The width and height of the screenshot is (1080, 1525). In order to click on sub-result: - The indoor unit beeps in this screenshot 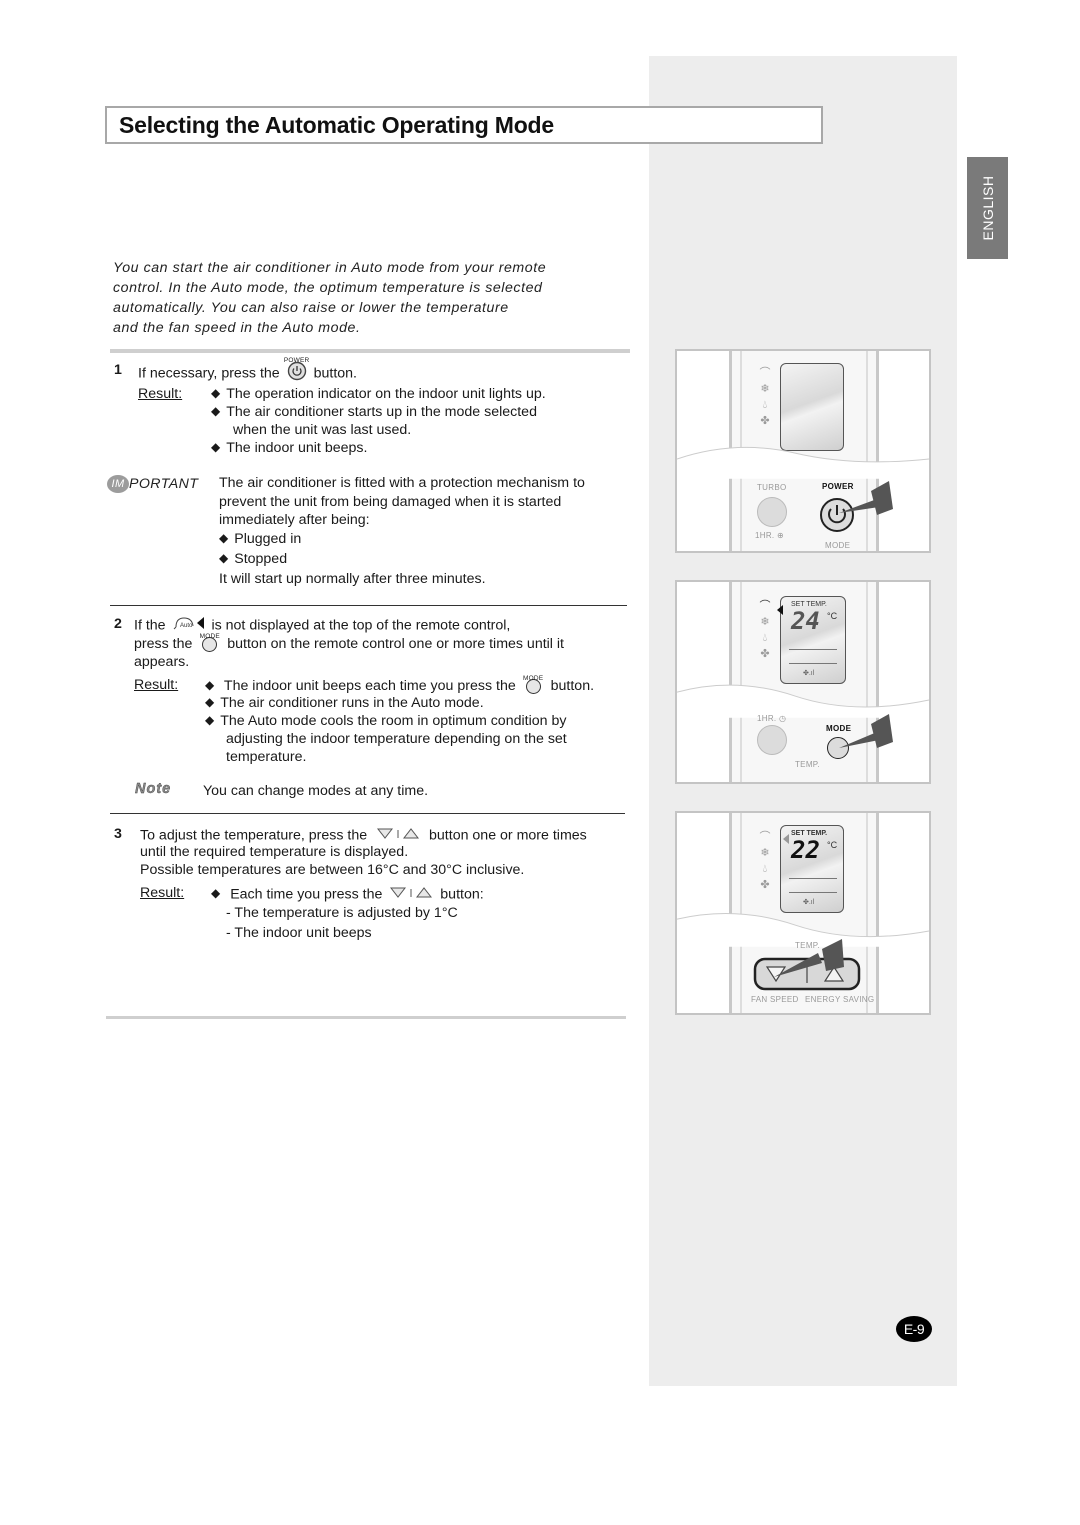, I will do `click(299, 933)`.